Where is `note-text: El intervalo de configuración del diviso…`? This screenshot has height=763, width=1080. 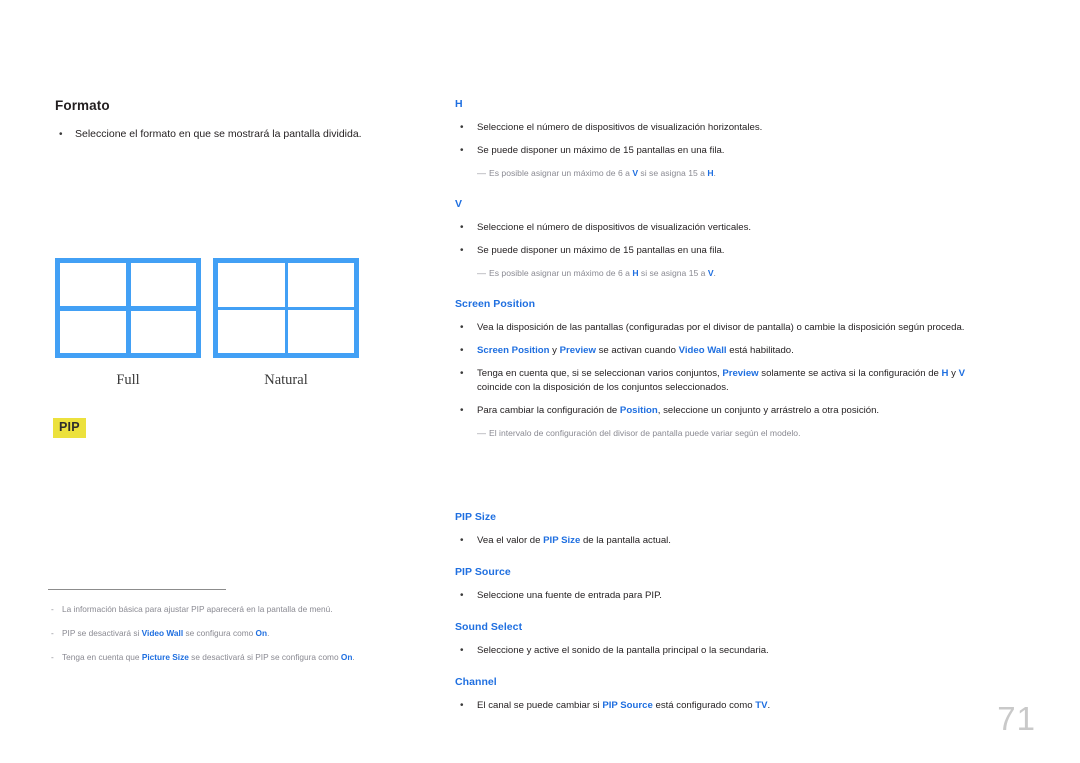 note-text: El intervalo de configuración del diviso… is located at coordinates (645, 433).